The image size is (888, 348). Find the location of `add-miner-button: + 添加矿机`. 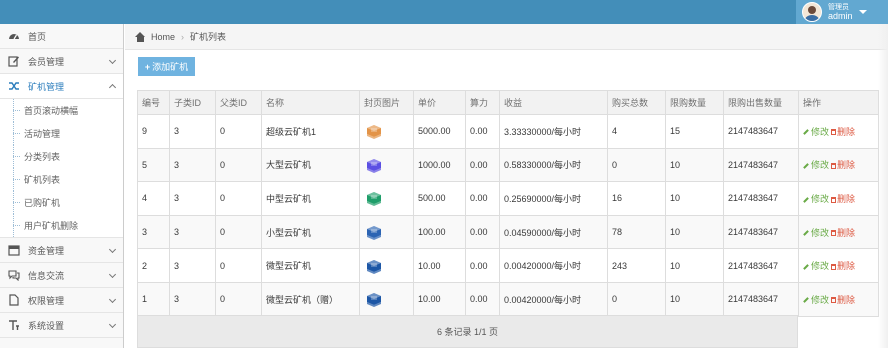

add-miner-button: + 添加矿机 is located at coordinates (166, 66).